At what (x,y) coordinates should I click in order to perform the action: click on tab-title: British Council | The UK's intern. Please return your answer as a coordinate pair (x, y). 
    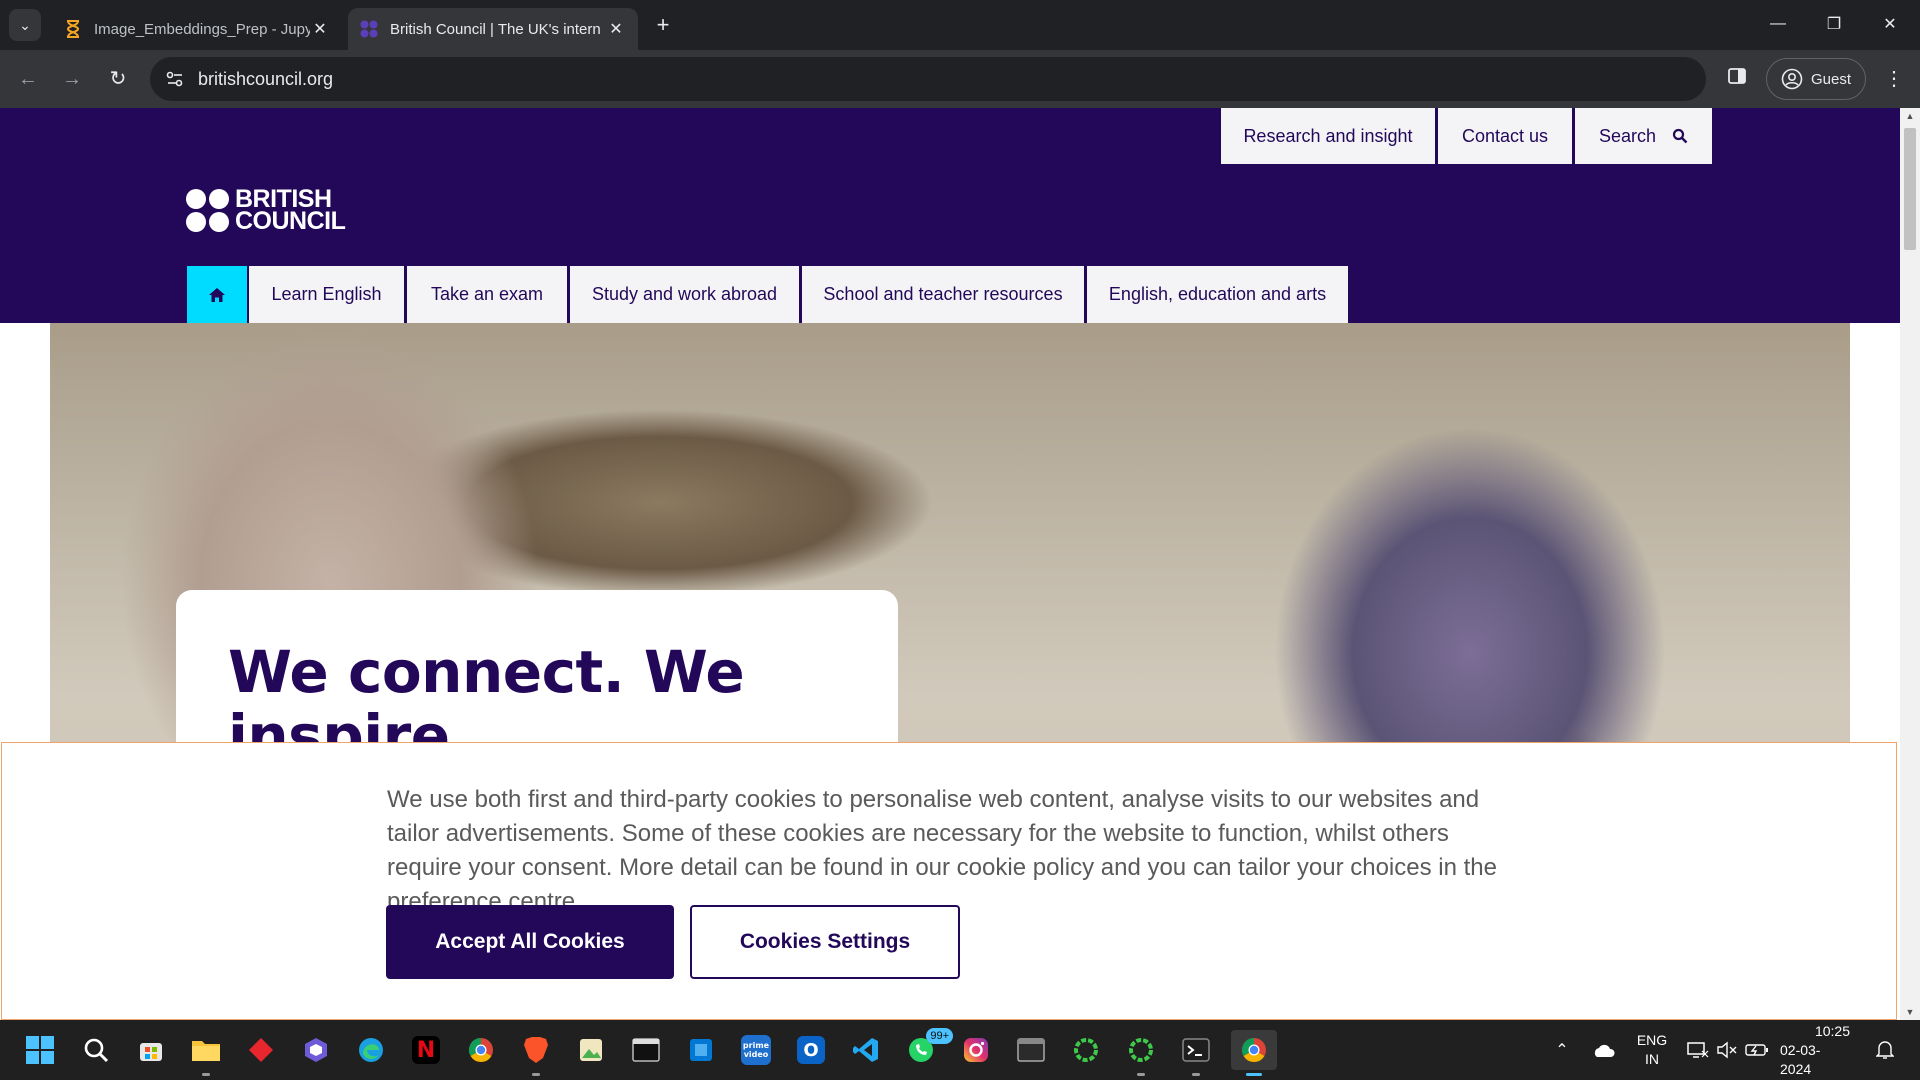
    Looking at the image, I should click on (495, 29).